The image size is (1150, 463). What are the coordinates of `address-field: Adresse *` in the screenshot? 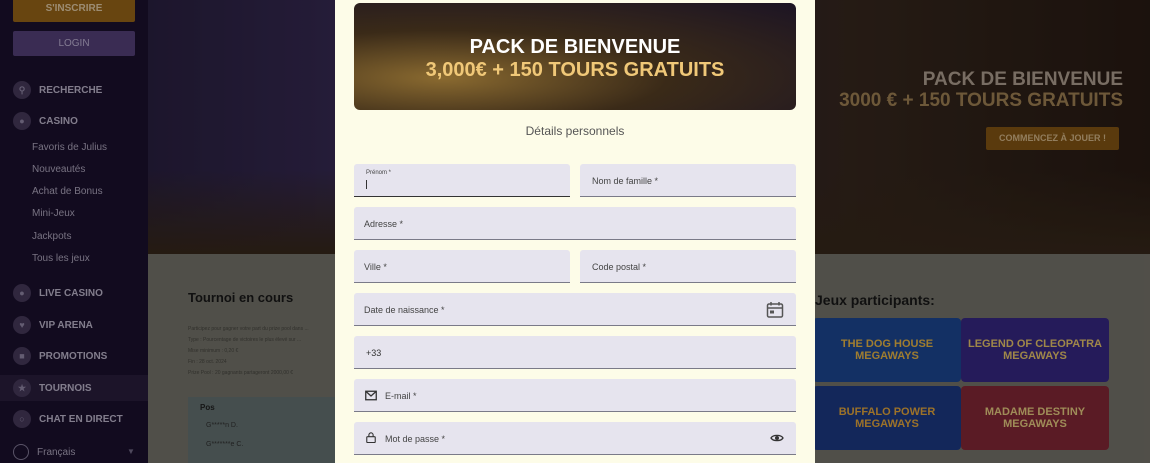 It's located at (575, 223).